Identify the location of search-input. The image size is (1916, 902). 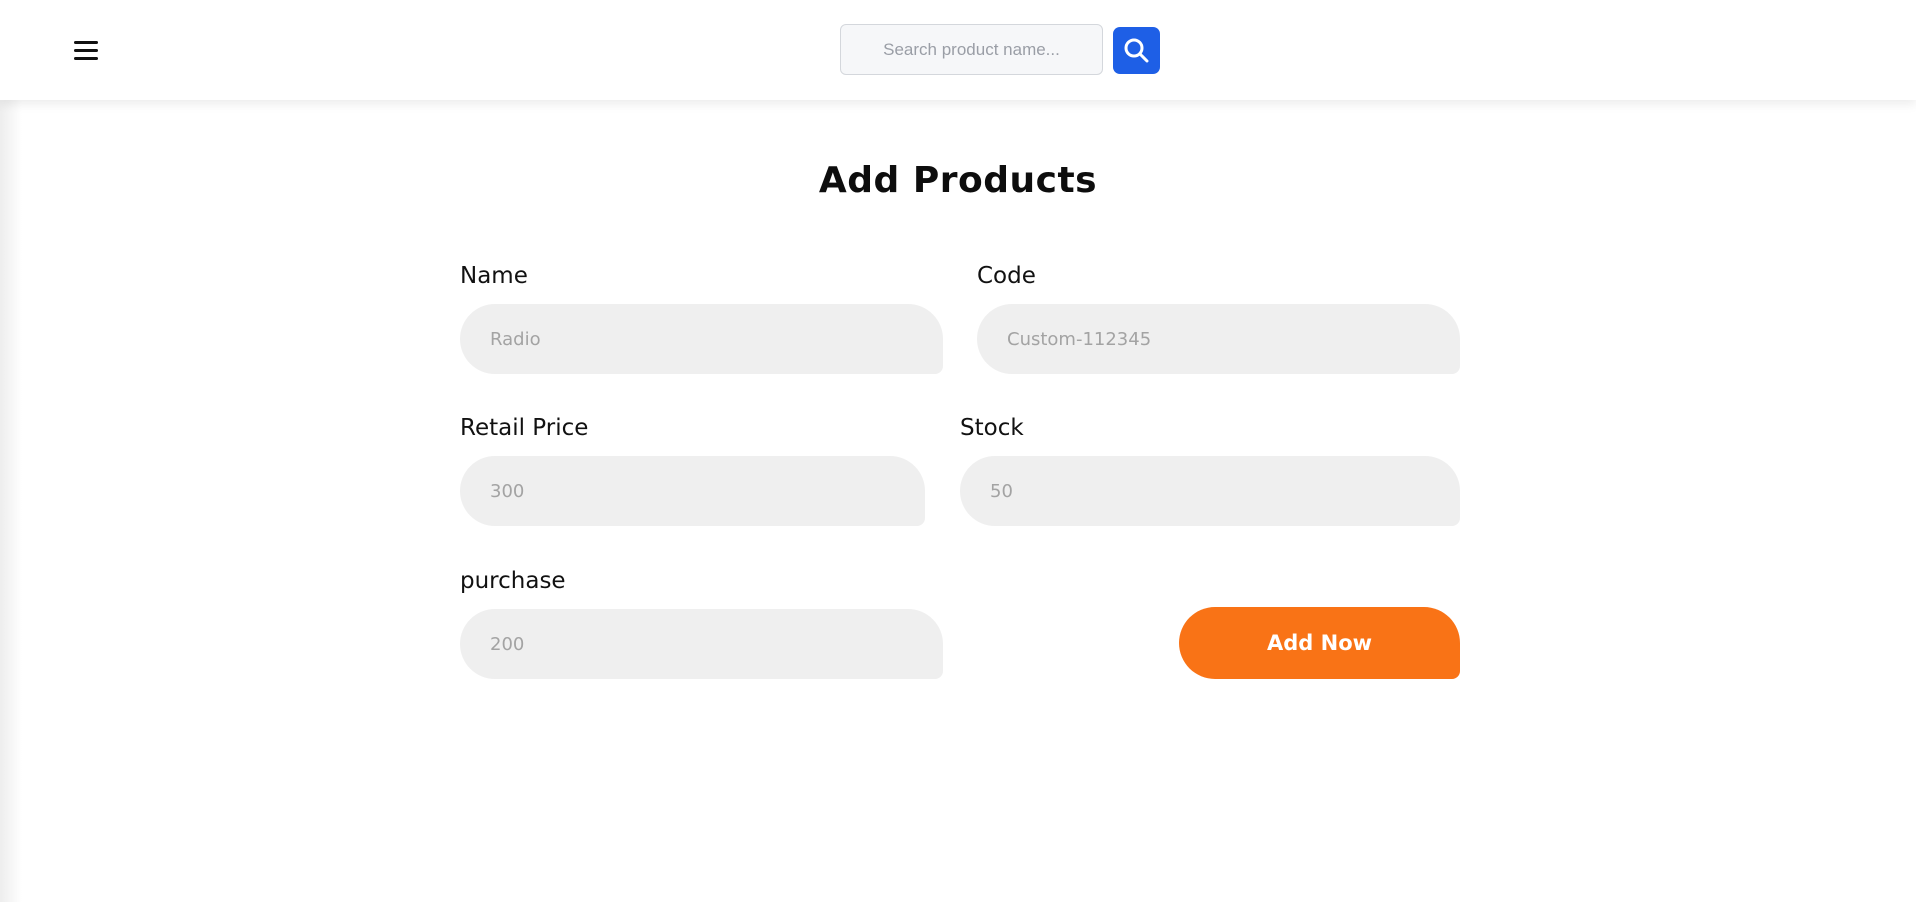
(971, 49).